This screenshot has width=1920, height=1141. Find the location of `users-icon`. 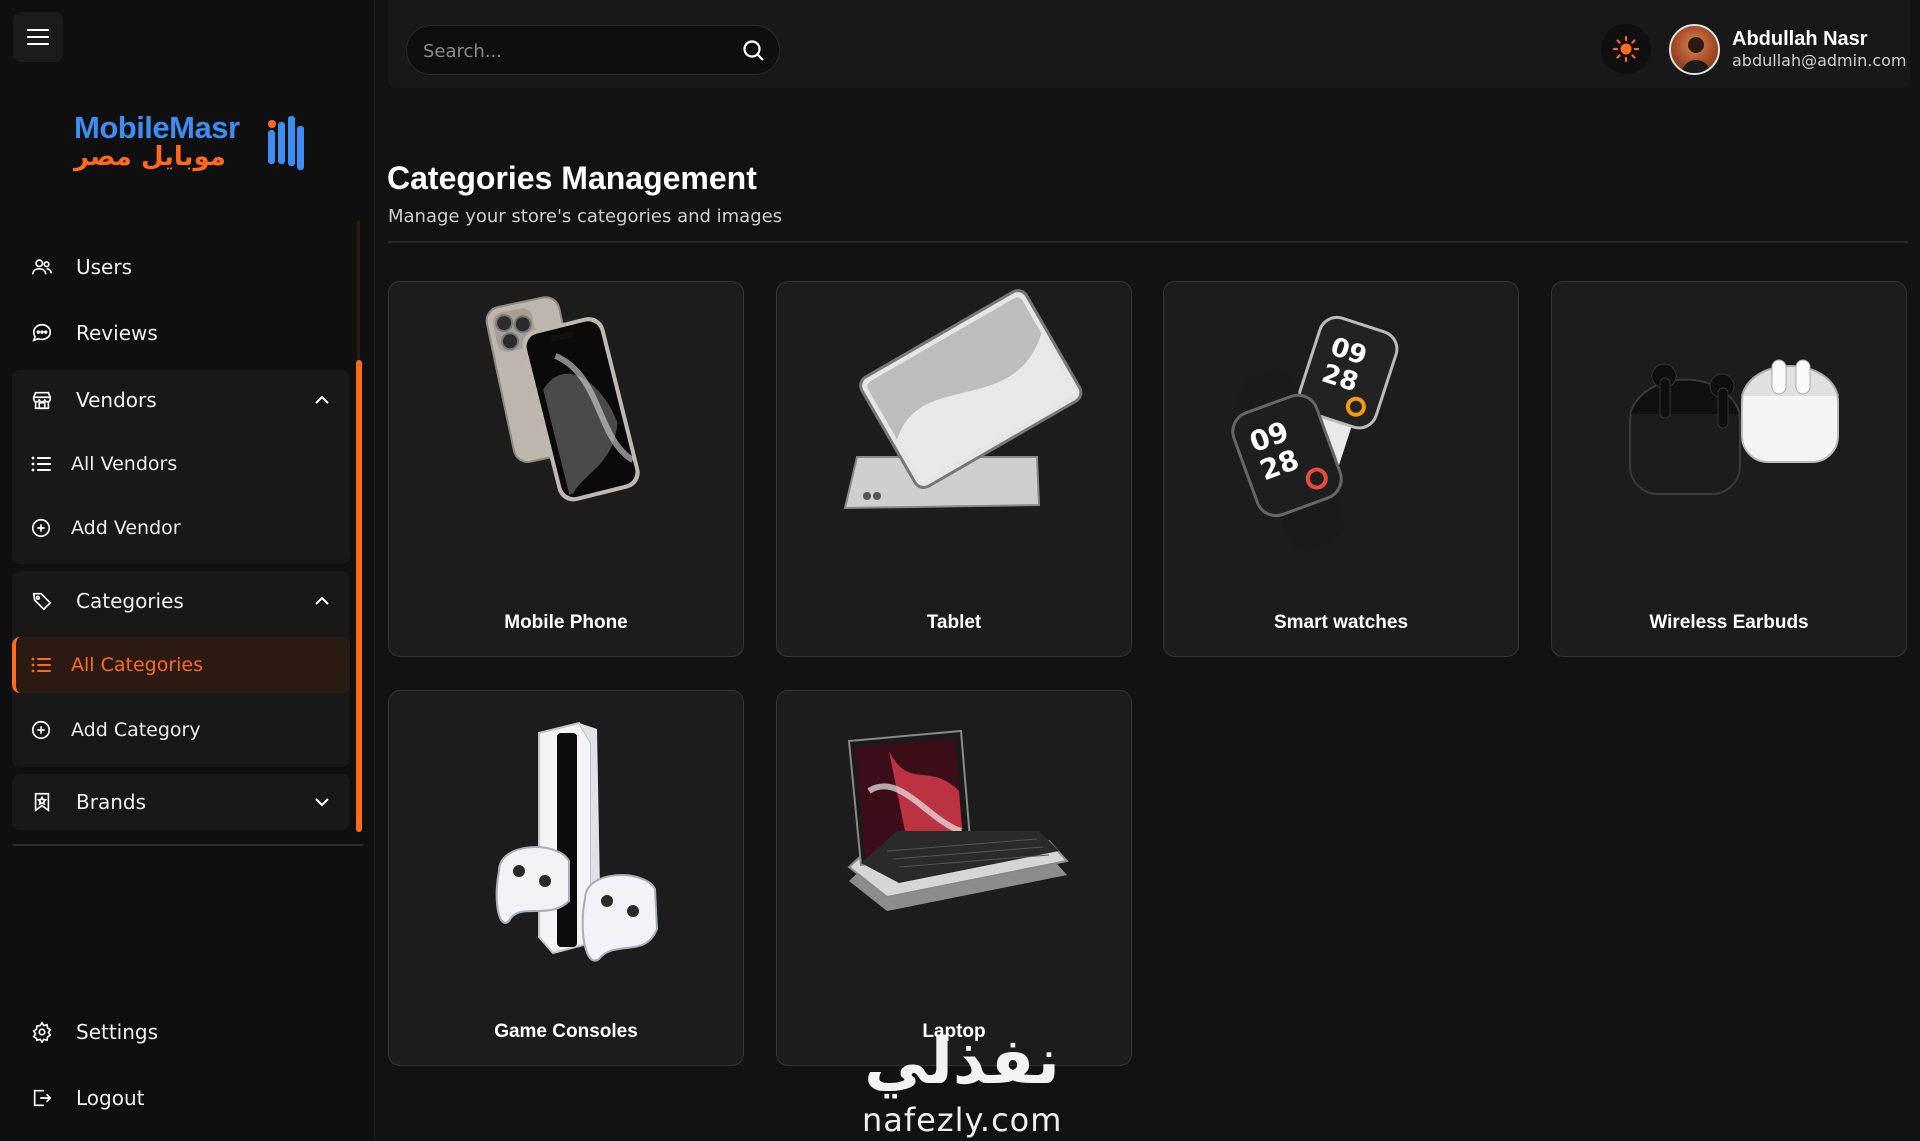

users-icon is located at coordinates (42, 267).